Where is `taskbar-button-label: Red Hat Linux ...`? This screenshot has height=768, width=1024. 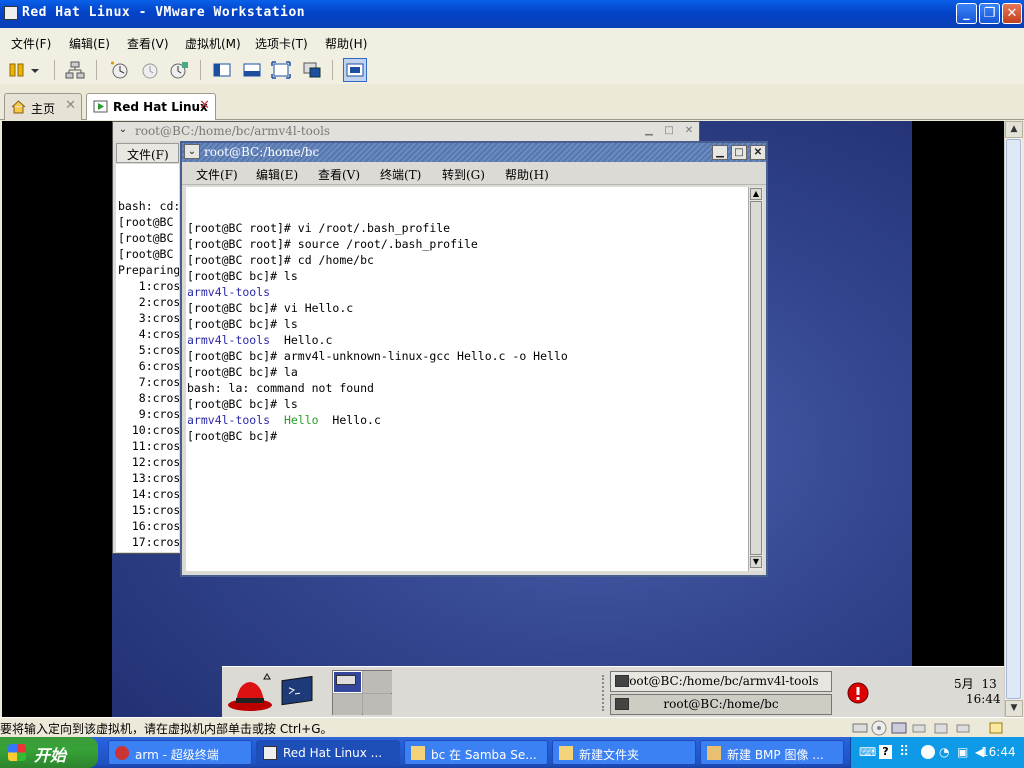 taskbar-button-label: Red Hat Linux ... is located at coordinates (333, 753).